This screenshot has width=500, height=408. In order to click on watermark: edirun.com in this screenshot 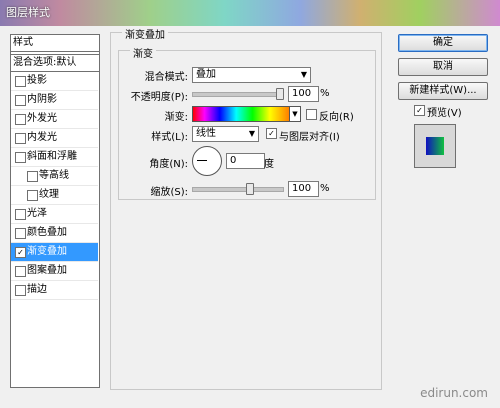, I will do `click(454, 393)`.